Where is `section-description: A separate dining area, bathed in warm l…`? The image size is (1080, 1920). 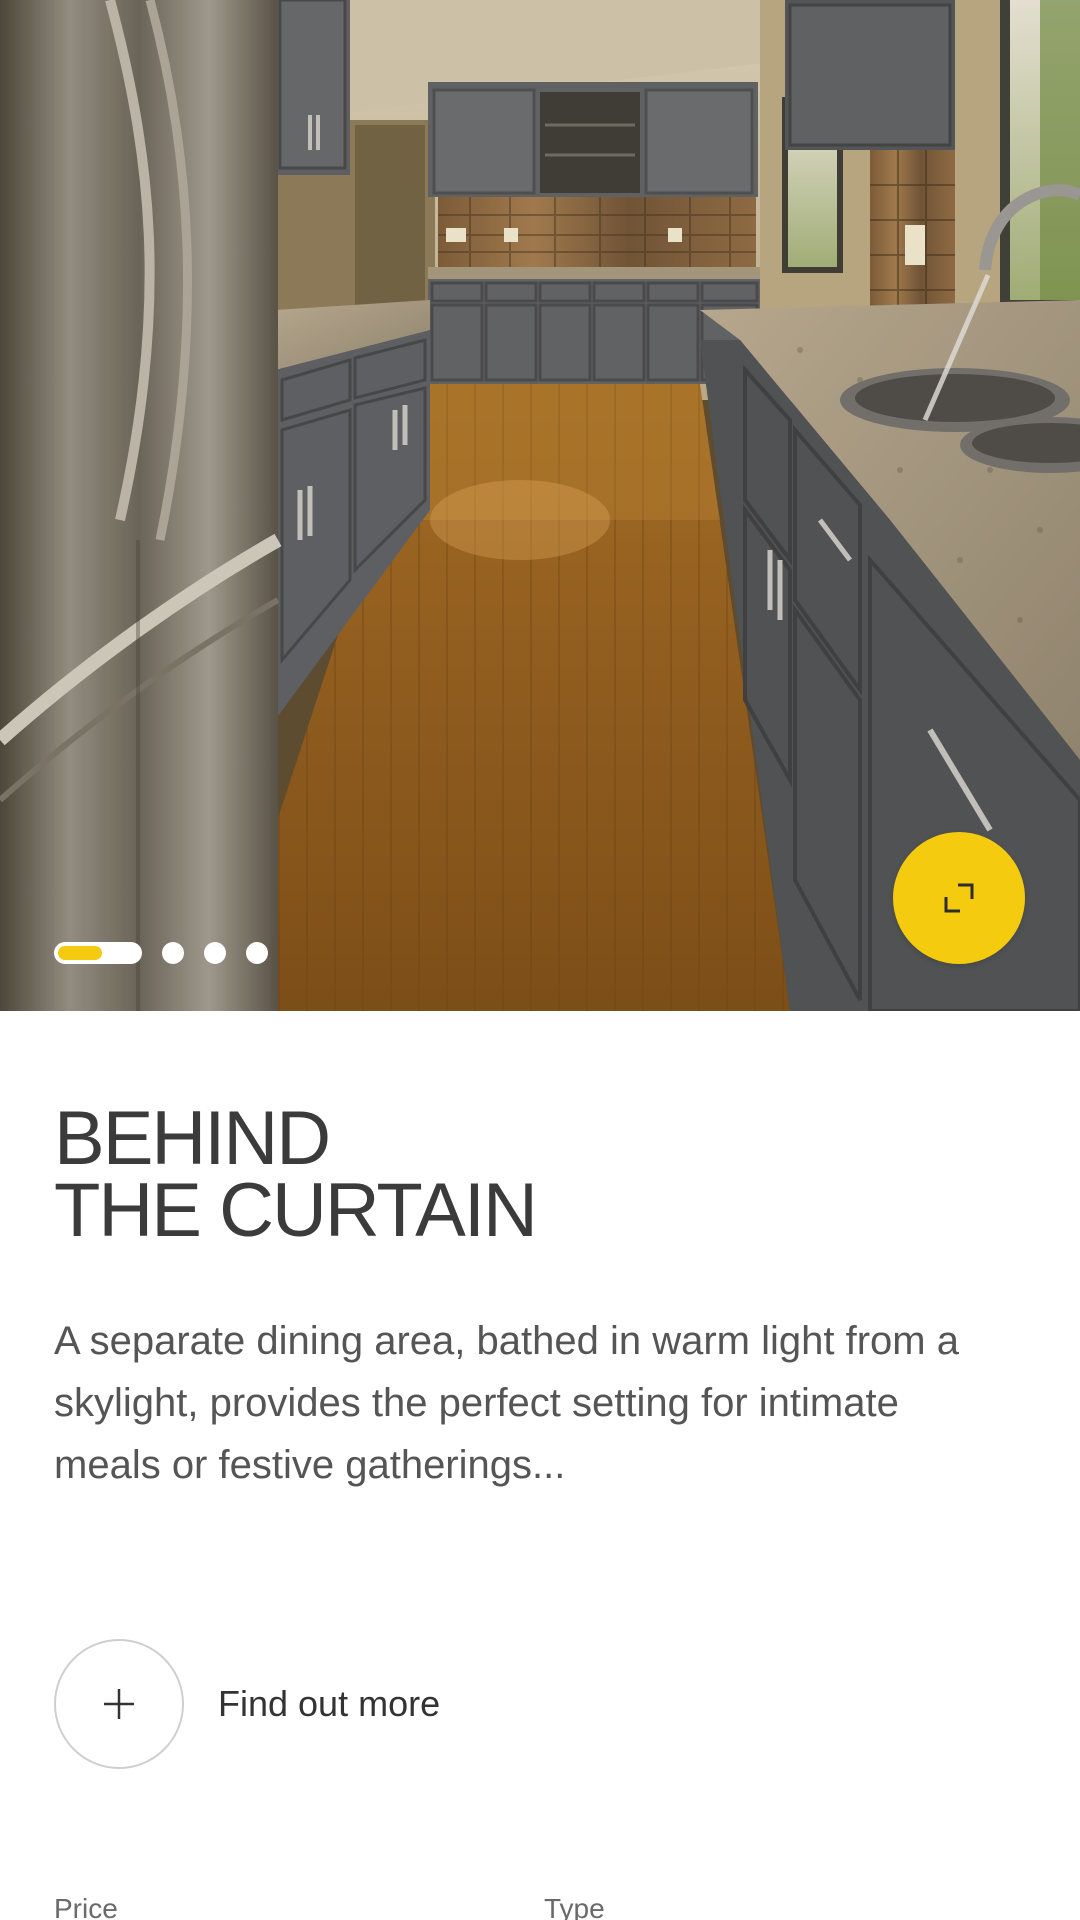
section-description: A separate dining area, bathed in warm l… is located at coordinates (506, 1403).